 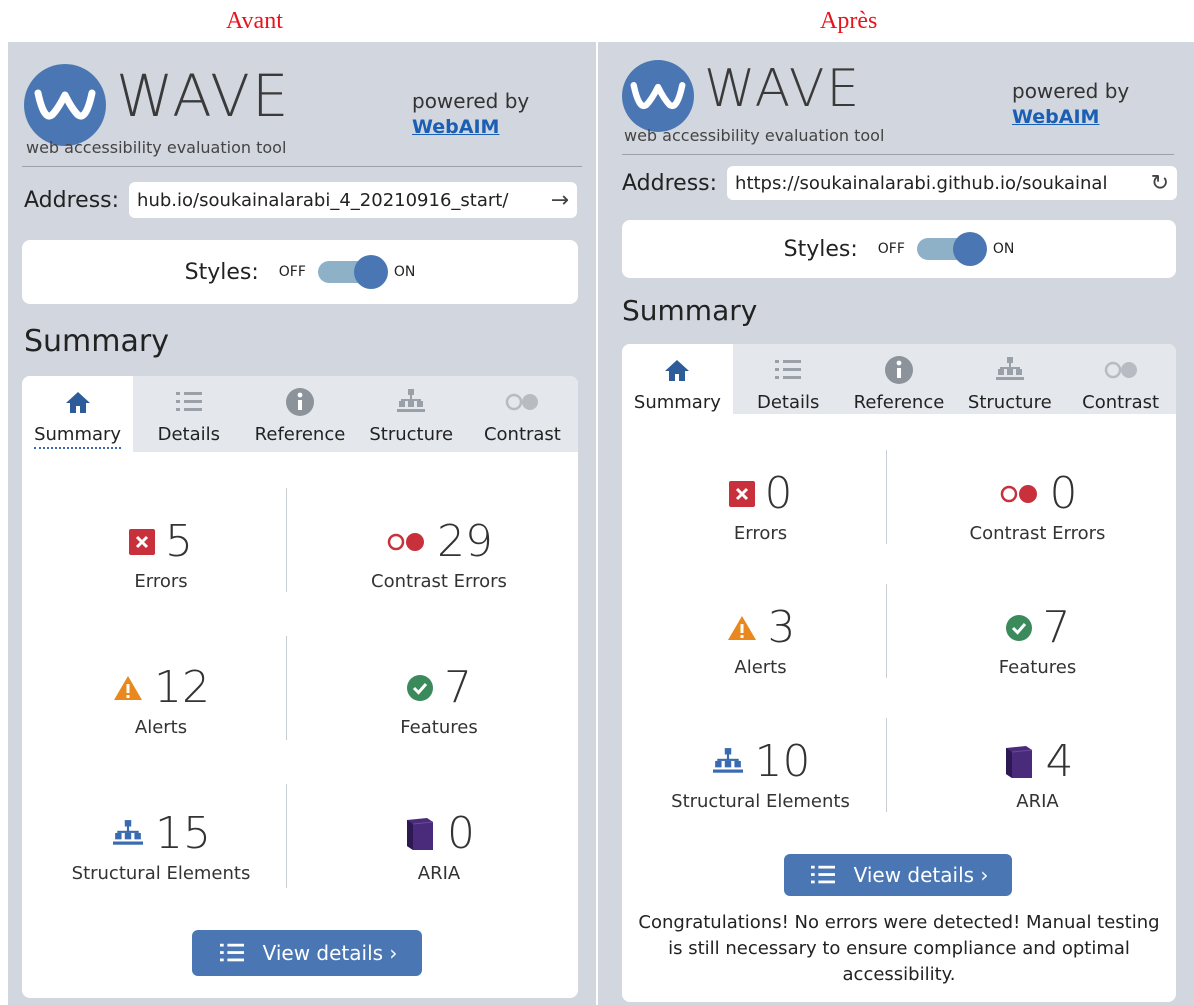 What do you see at coordinates (179, 541) in the screenshot?
I see `errors-count: 5` at bounding box center [179, 541].